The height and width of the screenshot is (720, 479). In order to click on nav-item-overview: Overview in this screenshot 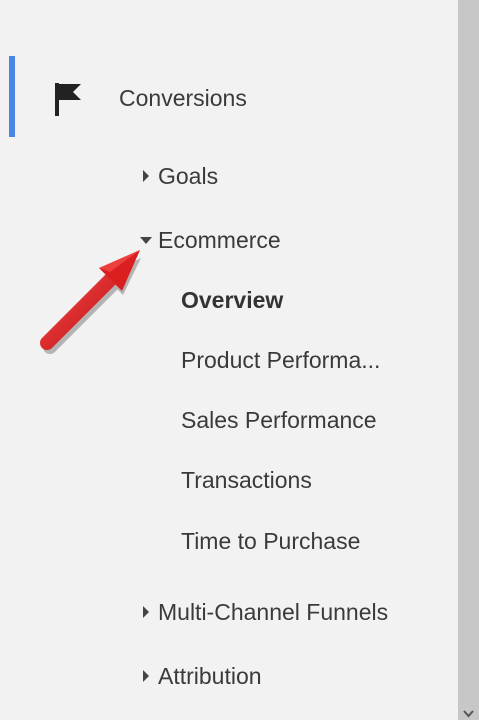, I will do `click(232, 300)`.